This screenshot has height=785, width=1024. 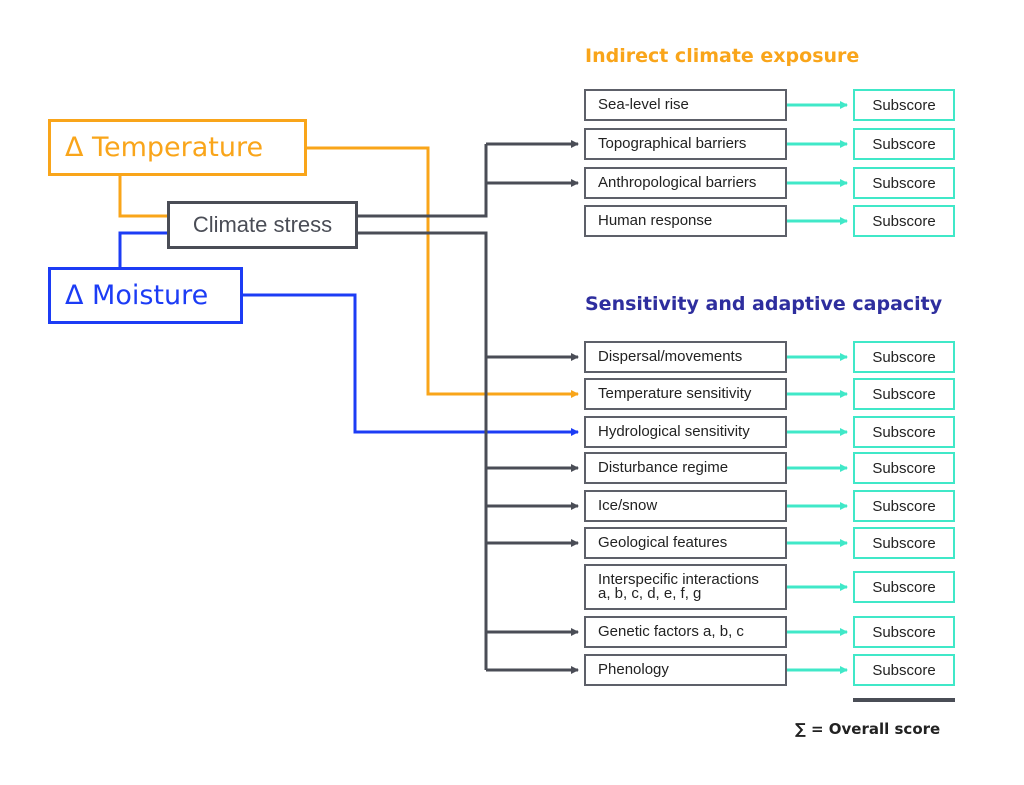 I want to click on factor-box: Disturbance regime, so click(x=685, y=468).